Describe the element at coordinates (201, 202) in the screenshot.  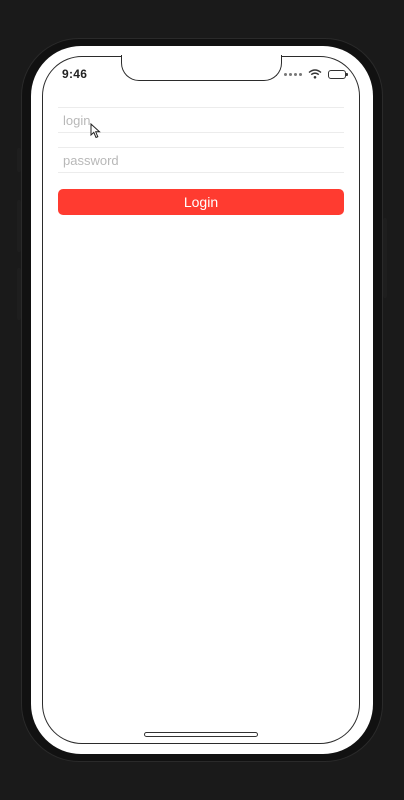
I see `login-button: Login` at that location.